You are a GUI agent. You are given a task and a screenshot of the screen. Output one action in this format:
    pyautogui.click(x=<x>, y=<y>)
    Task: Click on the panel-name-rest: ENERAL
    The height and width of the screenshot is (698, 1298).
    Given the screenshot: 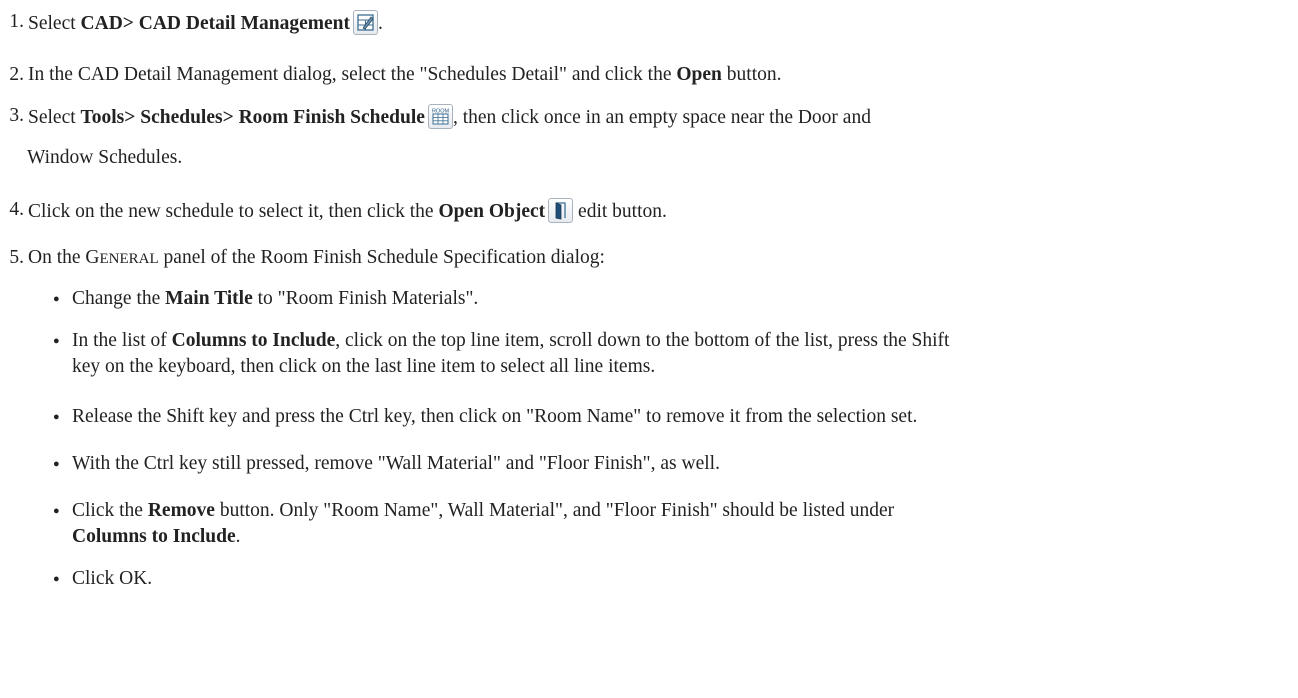 What is the action you would take?
    pyautogui.click(x=129, y=259)
    